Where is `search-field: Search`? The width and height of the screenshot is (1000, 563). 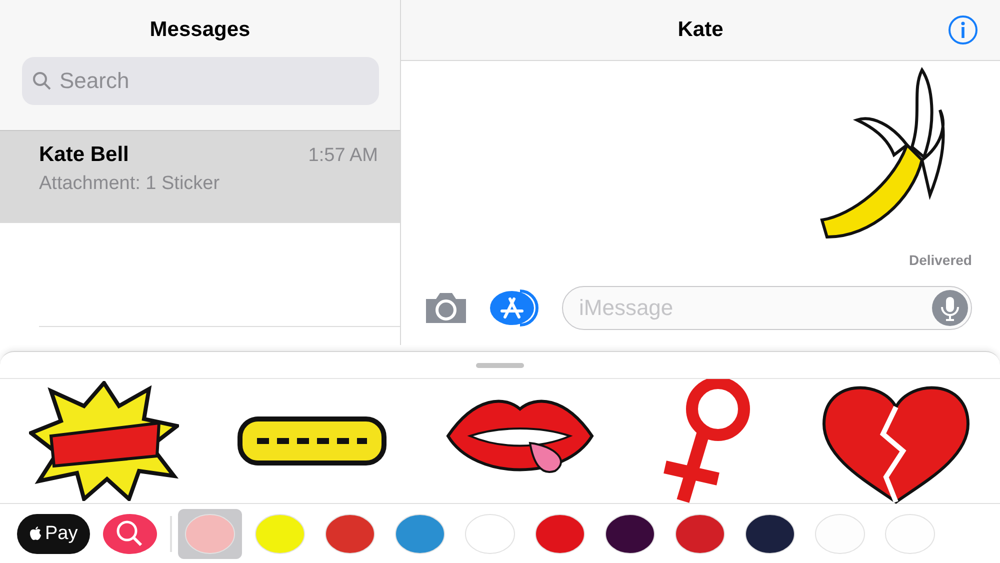 search-field: Search is located at coordinates (200, 81).